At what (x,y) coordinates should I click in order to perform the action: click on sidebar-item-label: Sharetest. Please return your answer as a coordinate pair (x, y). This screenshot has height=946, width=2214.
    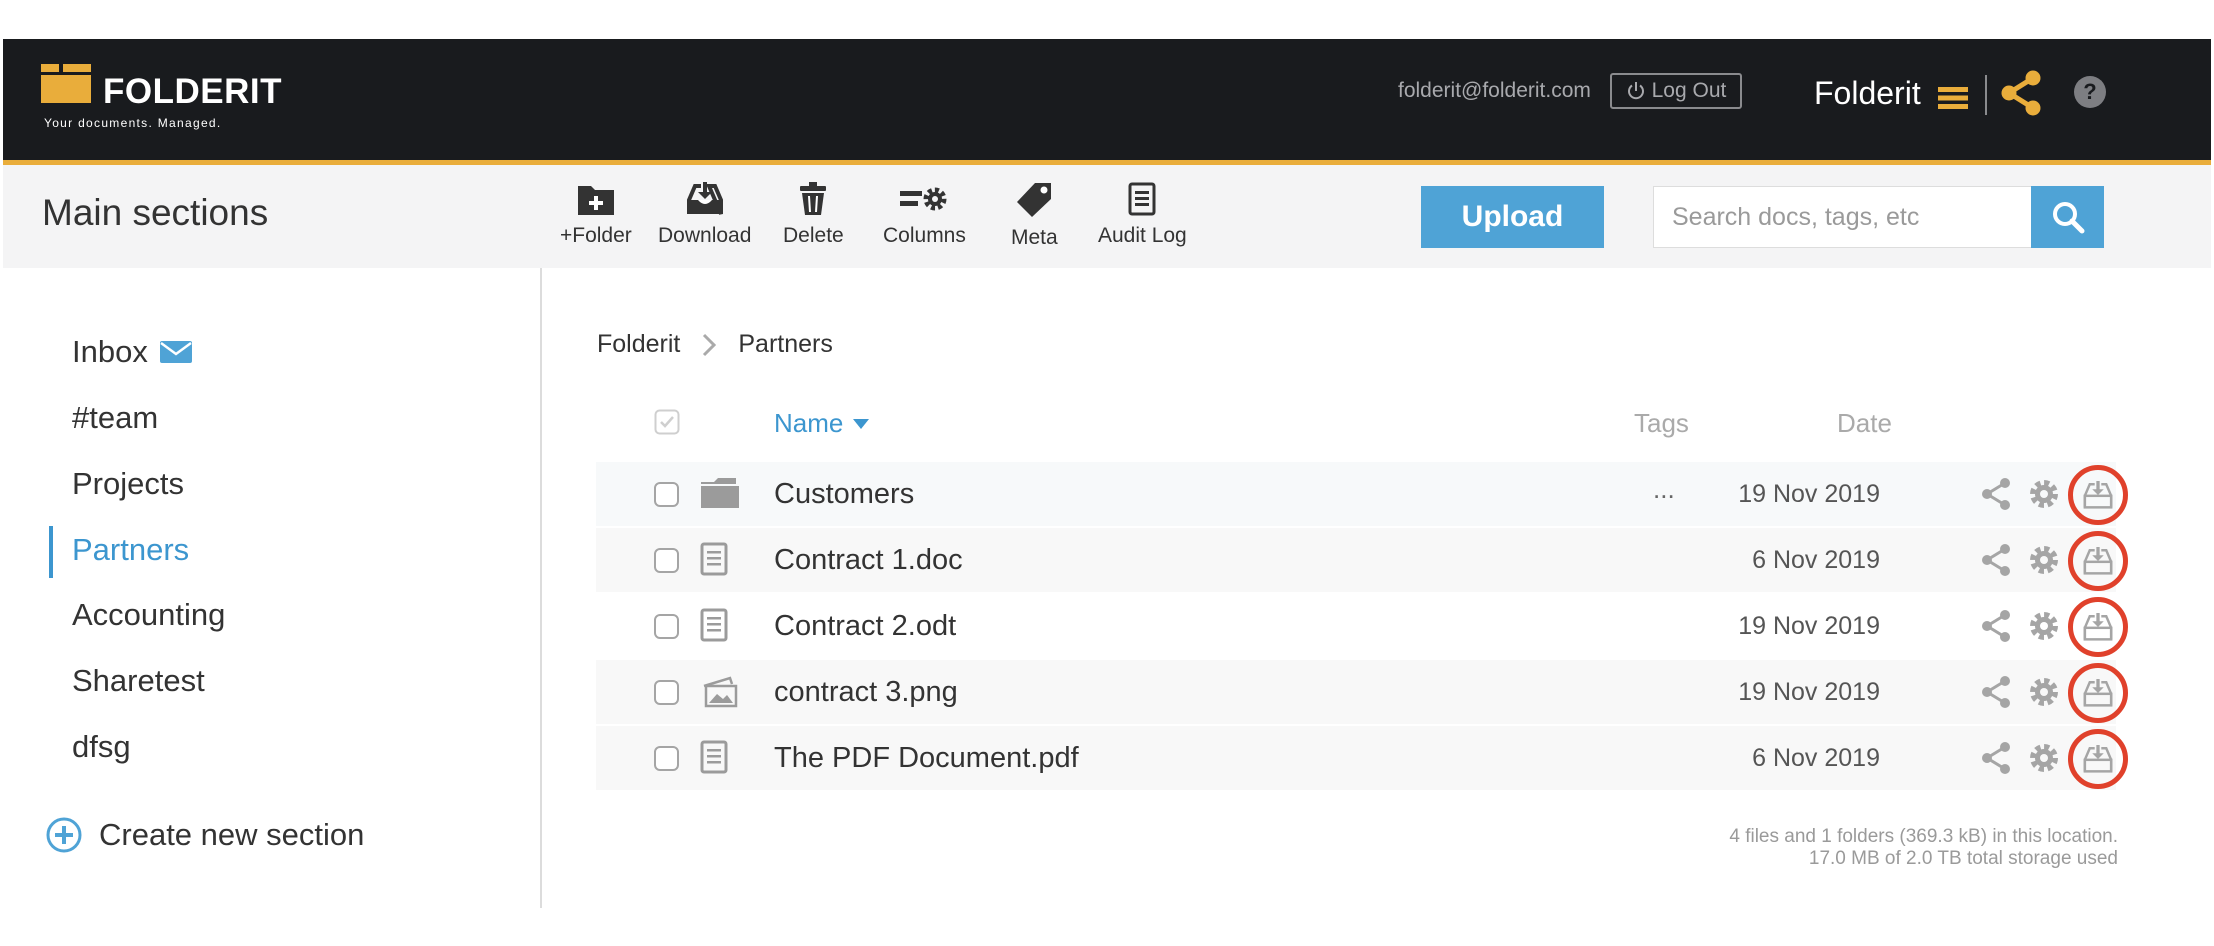
    Looking at the image, I should click on (138, 680).